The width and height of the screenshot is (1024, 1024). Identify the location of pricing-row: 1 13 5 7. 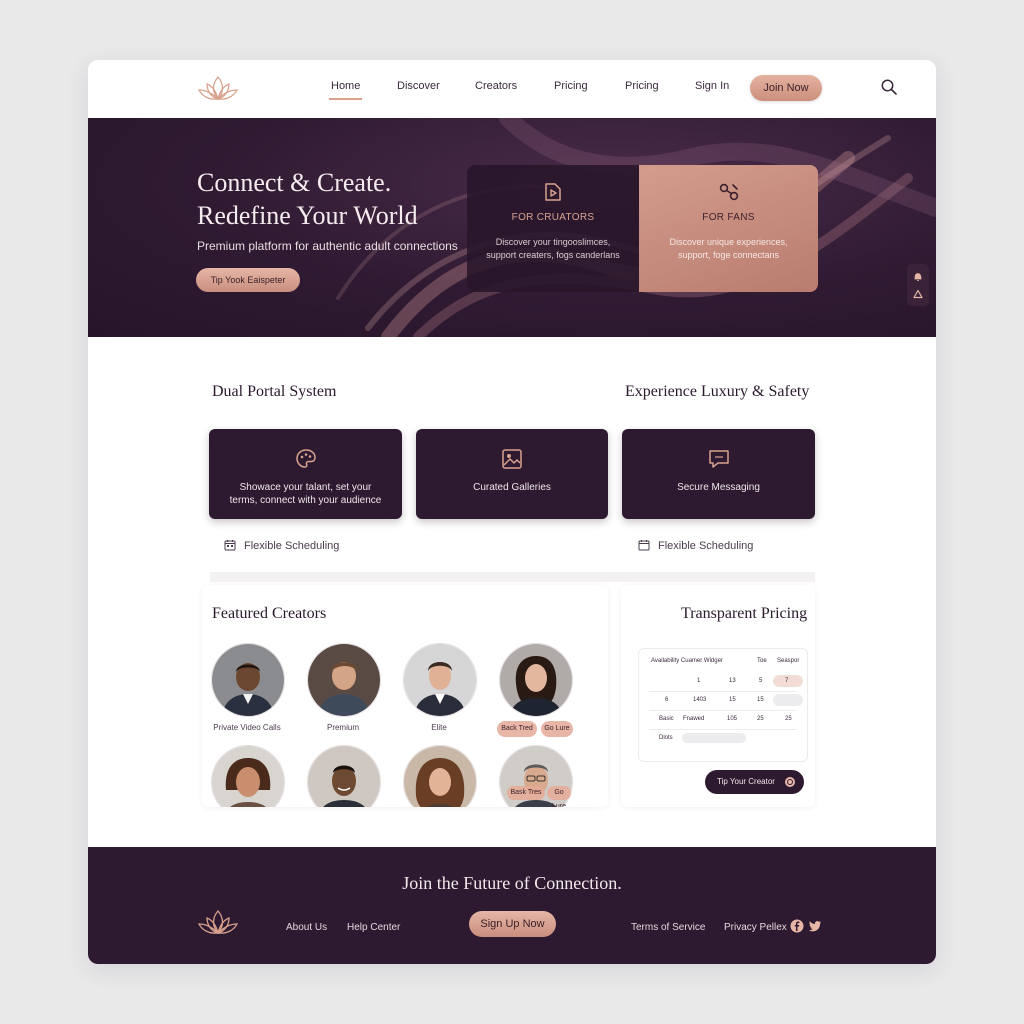
(726, 682).